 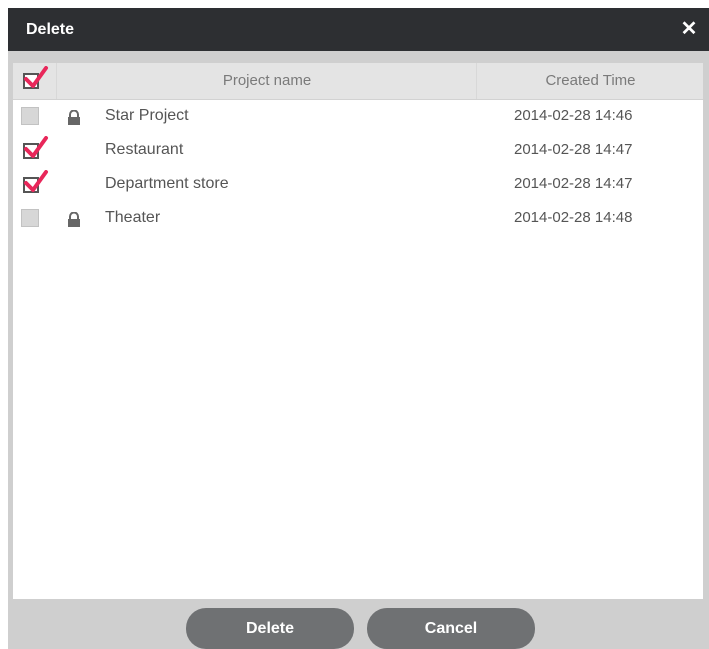 What do you see at coordinates (358, 116) in the screenshot?
I see `table-row: Star Project 2014-02-28 14:46` at bounding box center [358, 116].